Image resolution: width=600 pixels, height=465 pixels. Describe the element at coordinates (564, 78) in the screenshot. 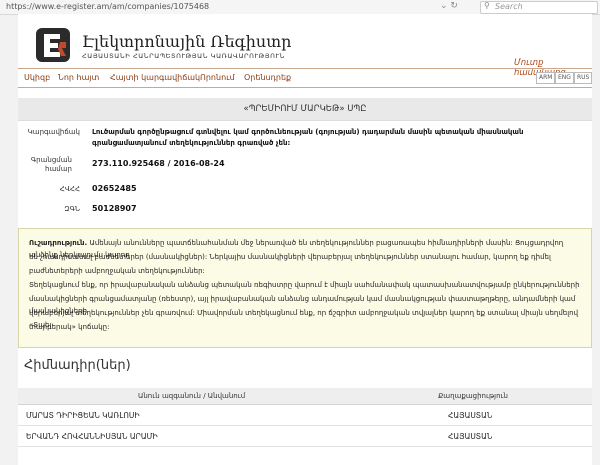

I see `lang-eng-button: ENG` at that location.